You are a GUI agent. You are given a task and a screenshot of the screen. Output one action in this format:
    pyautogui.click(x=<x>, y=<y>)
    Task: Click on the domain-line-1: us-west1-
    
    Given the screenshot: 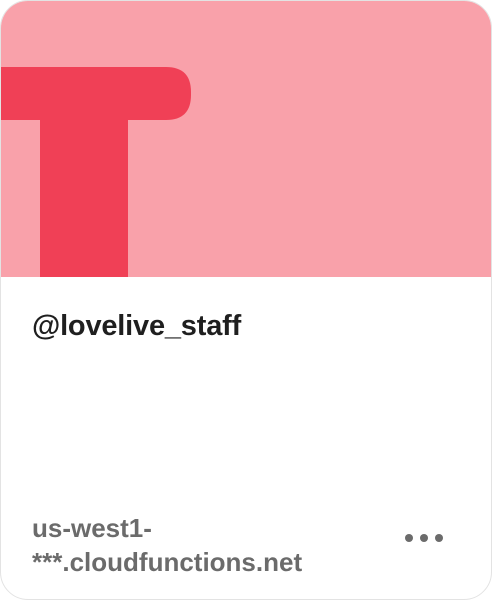 What is the action you would take?
    pyautogui.click(x=92, y=528)
    